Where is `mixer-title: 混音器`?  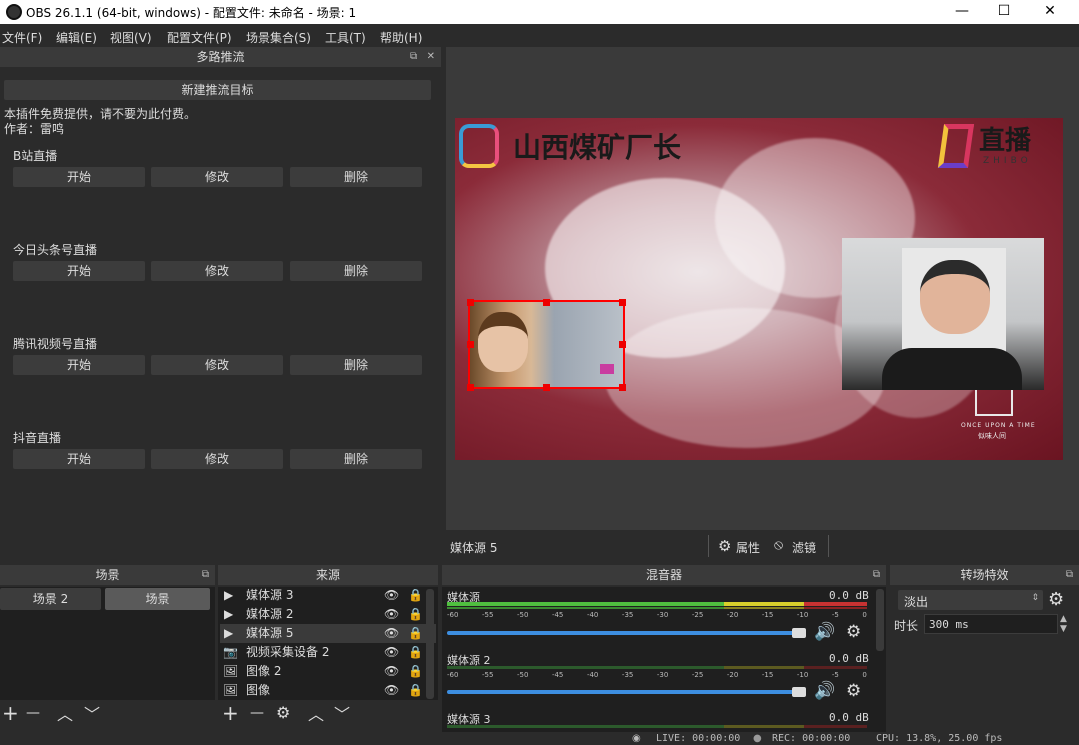
mixer-title: 混音器 is located at coordinates (663, 575).